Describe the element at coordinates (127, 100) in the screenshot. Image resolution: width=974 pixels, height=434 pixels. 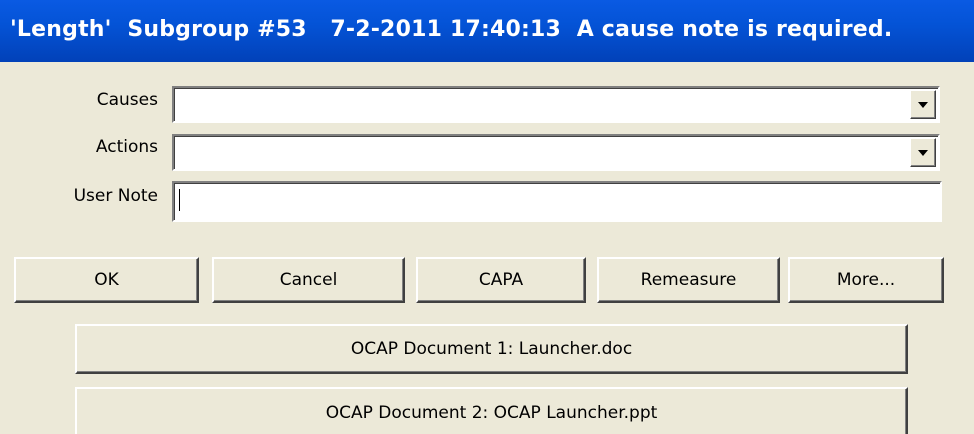
I see `causes-label: Causes` at that location.